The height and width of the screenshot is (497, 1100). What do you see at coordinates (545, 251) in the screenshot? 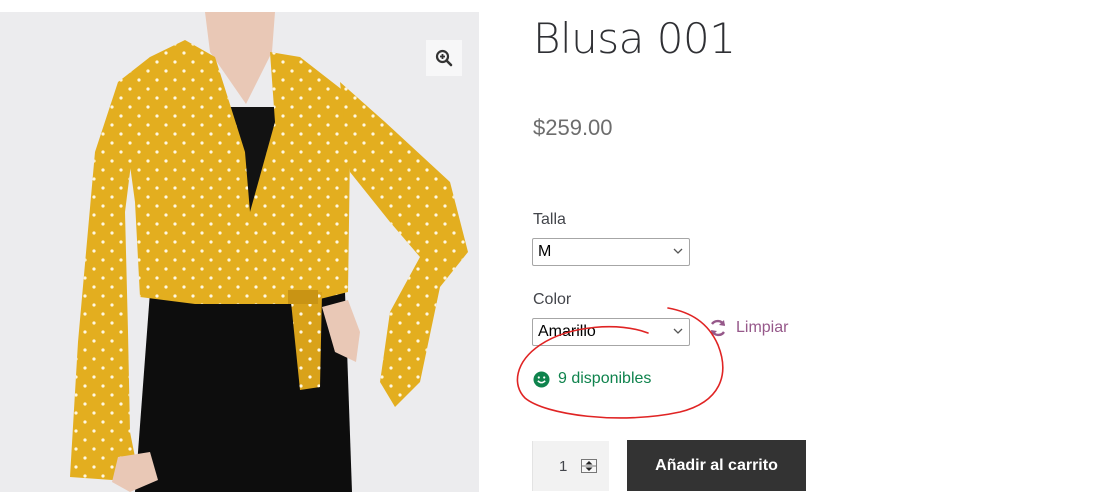
I see `size-select-value: M` at bounding box center [545, 251].